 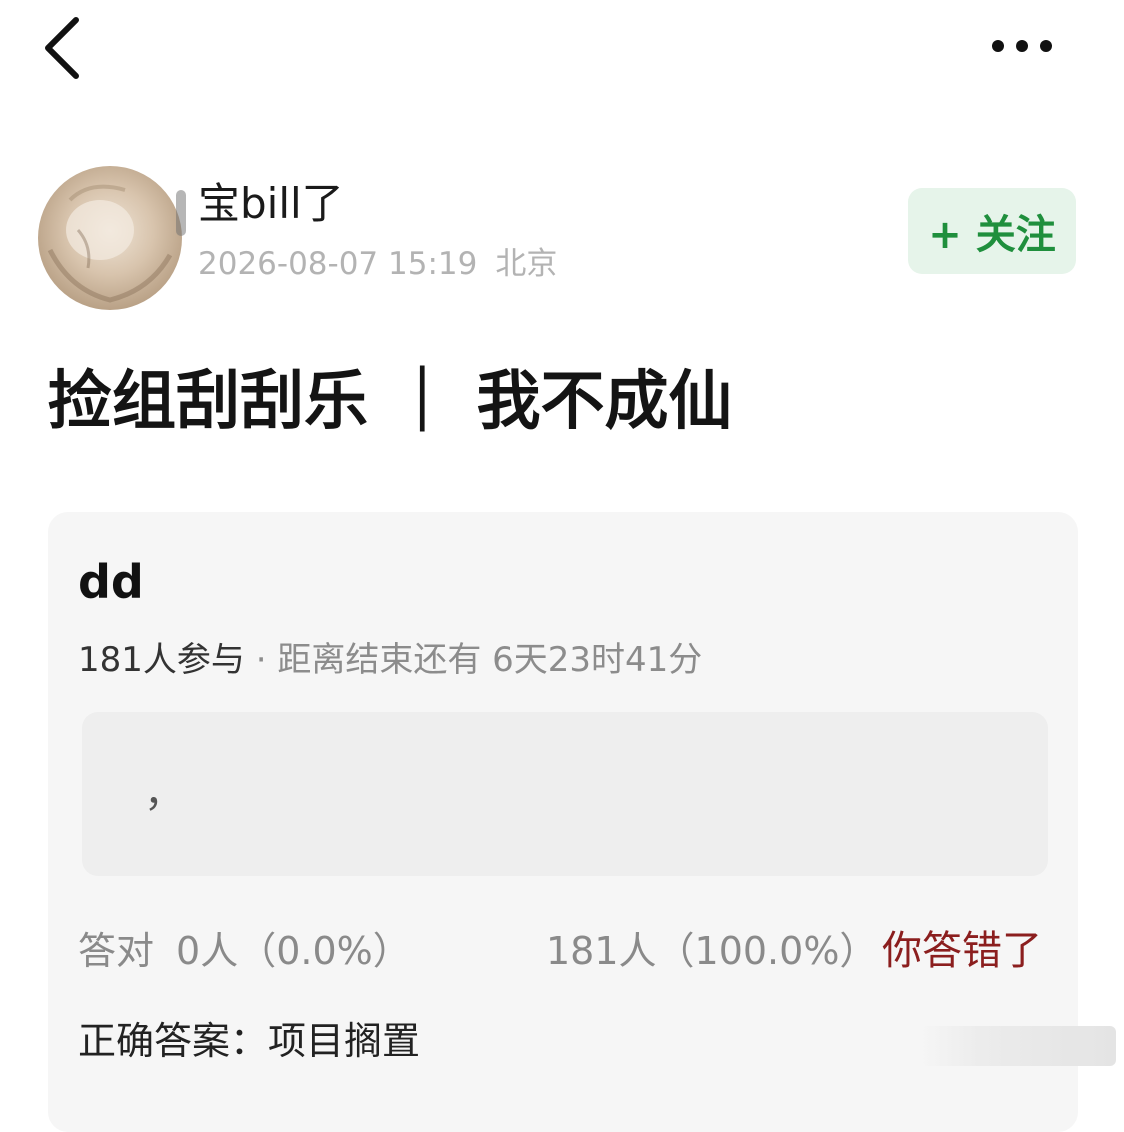 I want to click on more-button, so click(x=1024, y=46).